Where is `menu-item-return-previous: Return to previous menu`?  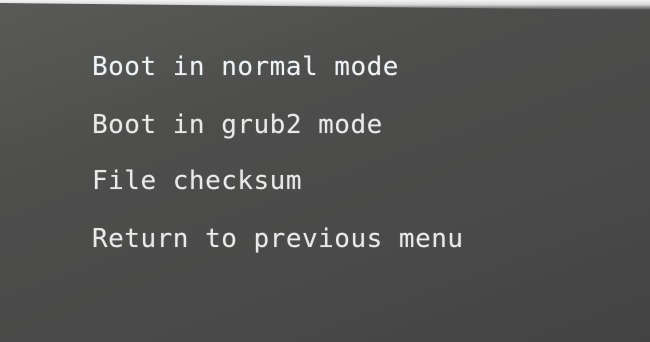
menu-item-return-previous: Return to previous menu is located at coordinates (278, 239).